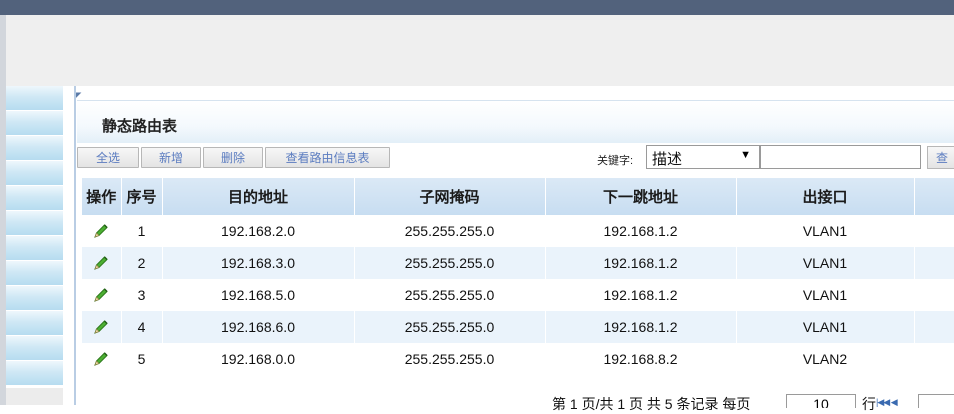 This screenshot has height=414, width=954. What do you see at coordinates (745, 155) in the screenshot?
I see `dropdown-arrow-icon: ▼` at bounding box center [745, 155].